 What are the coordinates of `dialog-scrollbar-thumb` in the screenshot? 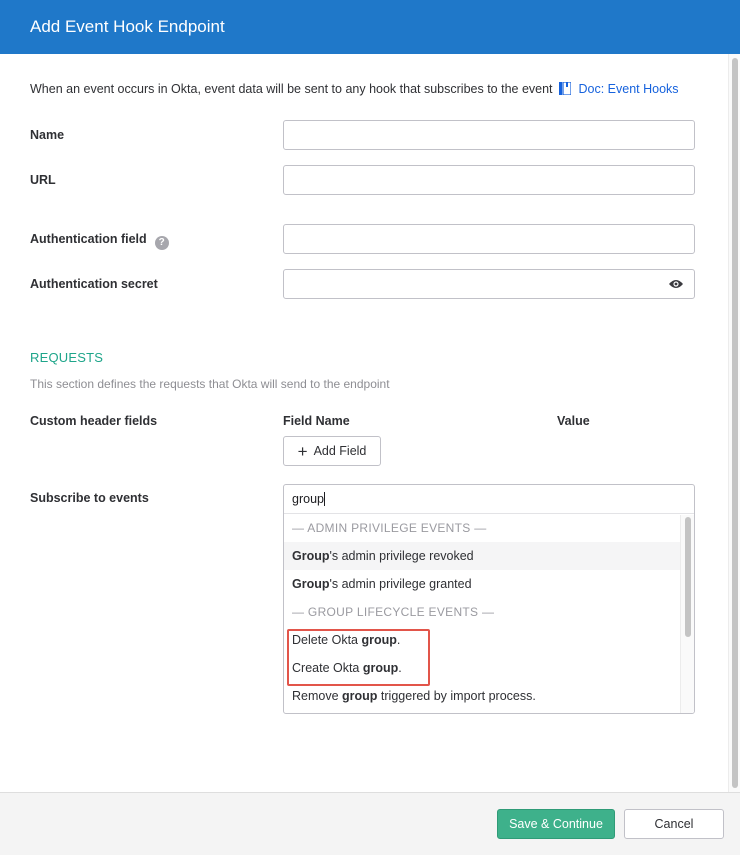 It's located at (735, 423).